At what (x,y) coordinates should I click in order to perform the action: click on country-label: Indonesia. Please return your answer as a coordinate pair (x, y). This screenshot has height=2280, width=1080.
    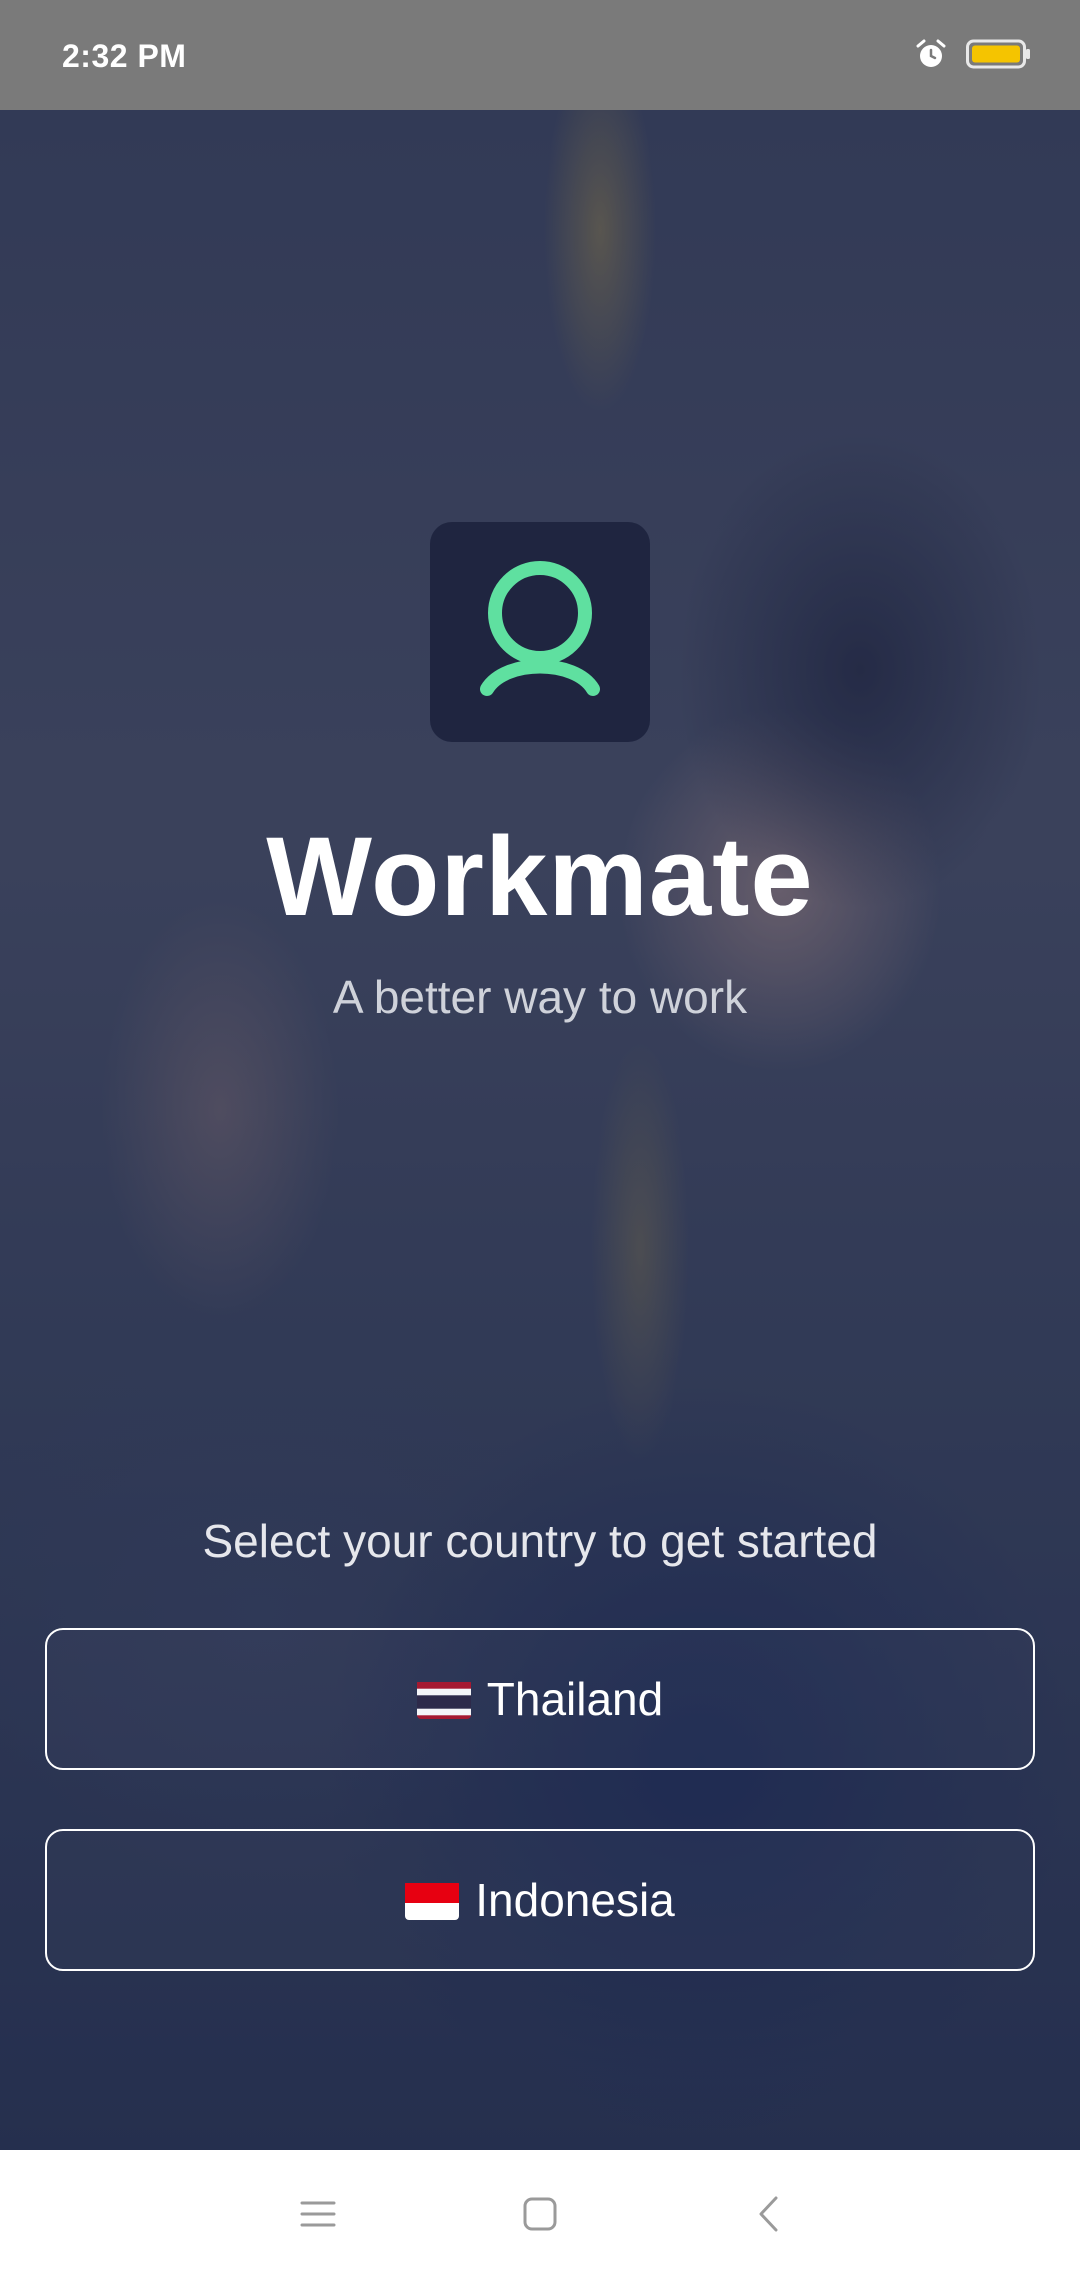
    Looking at the image, I should click on (575, 1900).